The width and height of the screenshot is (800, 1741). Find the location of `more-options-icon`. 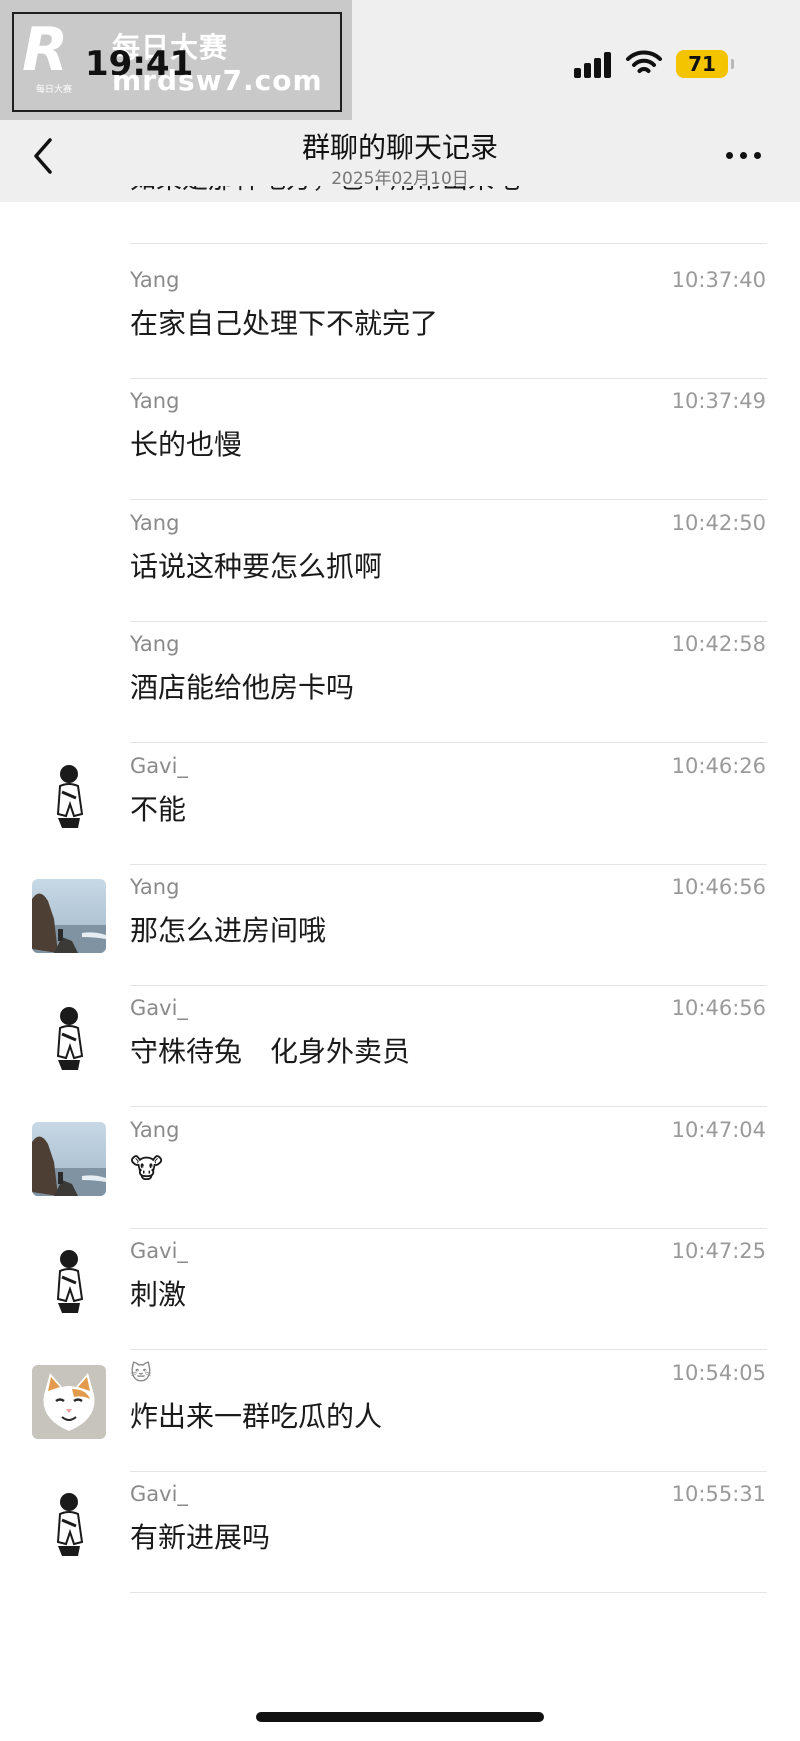

more-options-icon is located at coordinates (744, 156).